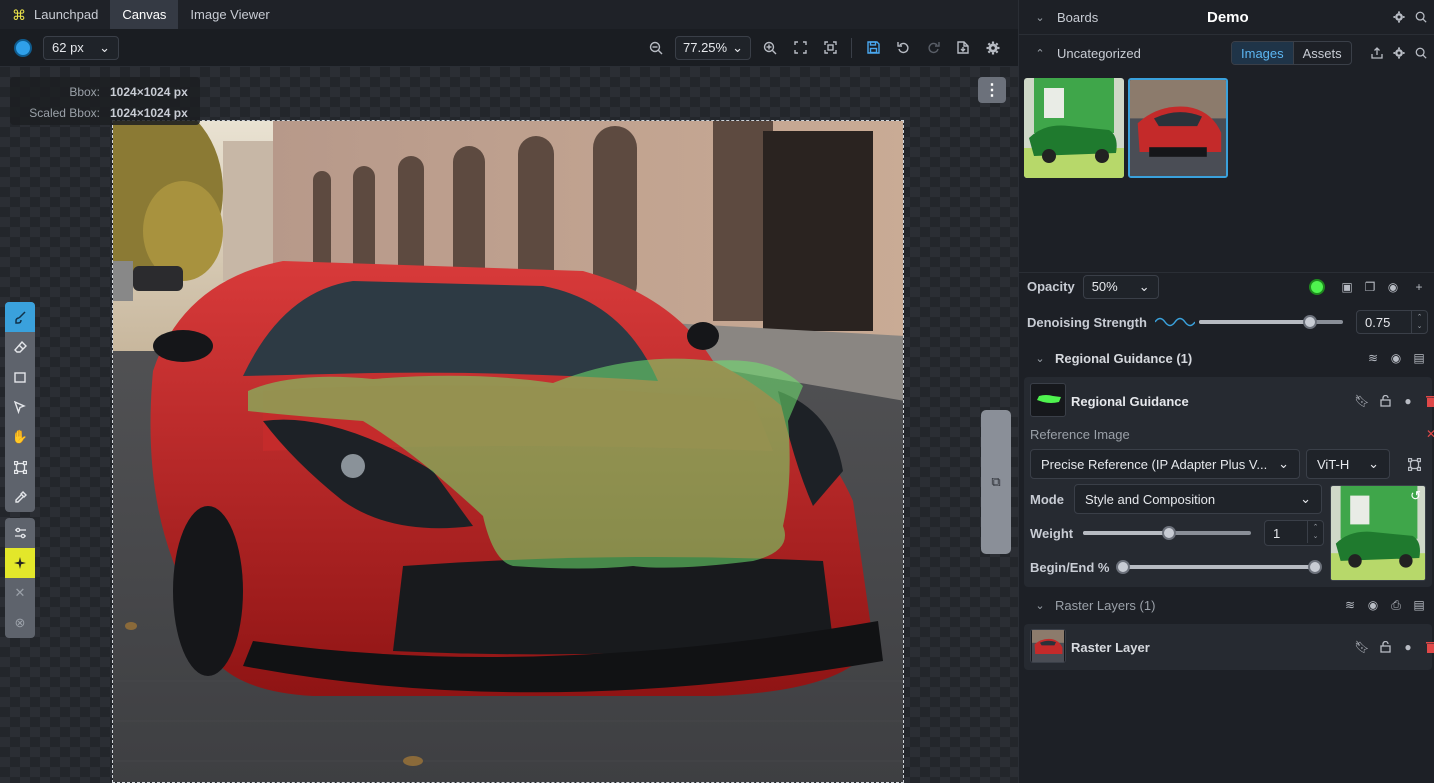 This screenshot has height=783, width=1434. Describe the element at coordinates (1419, 287) in the screenshot. I see `add-plus-icon: +` at that location.